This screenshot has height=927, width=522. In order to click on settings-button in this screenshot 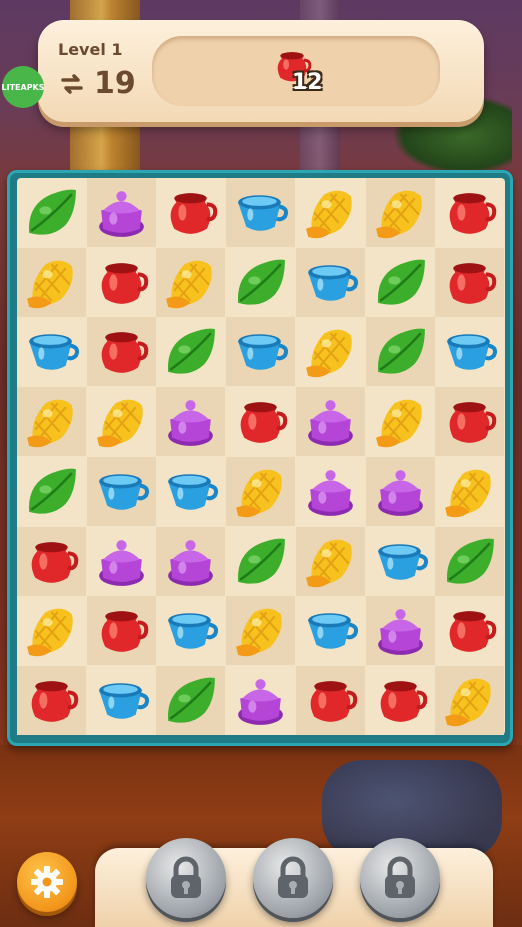, I will do `click(47, 882)`.